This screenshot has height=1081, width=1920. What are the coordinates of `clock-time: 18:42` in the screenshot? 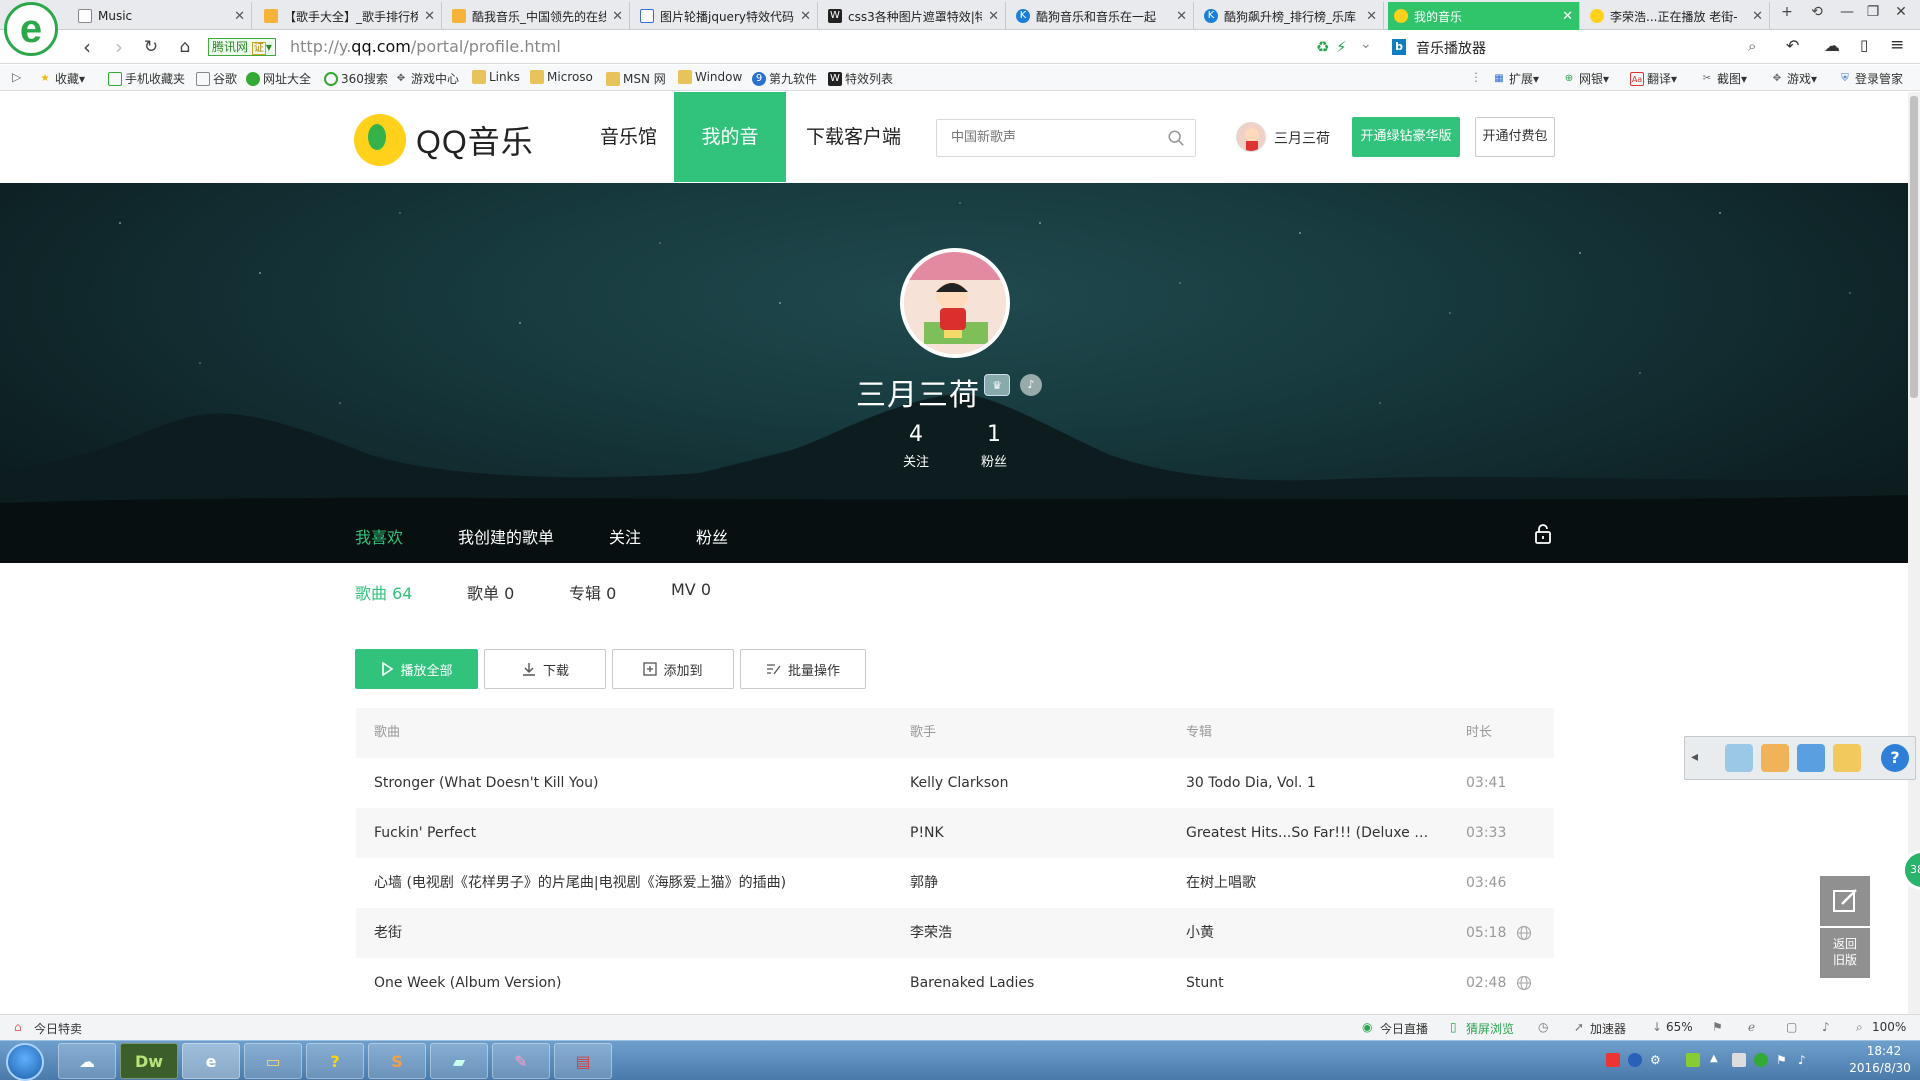 It's located at (1884, 1051).